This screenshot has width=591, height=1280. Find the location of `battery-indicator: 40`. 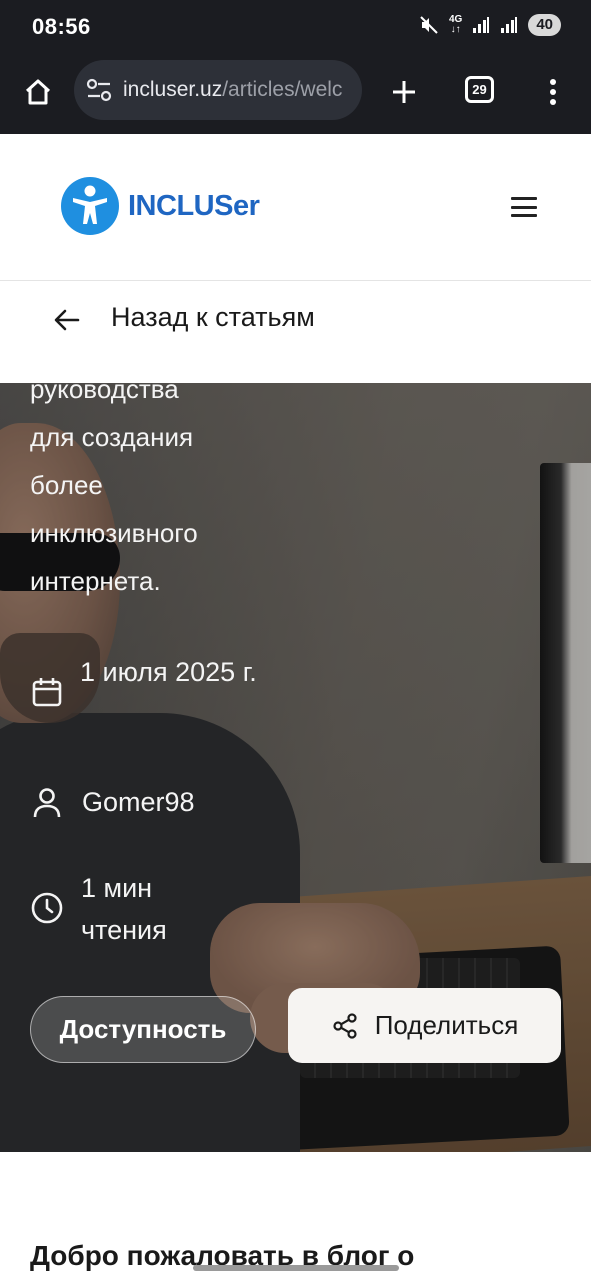

battery-indicator: 40 is located at coordinates (544, 25).